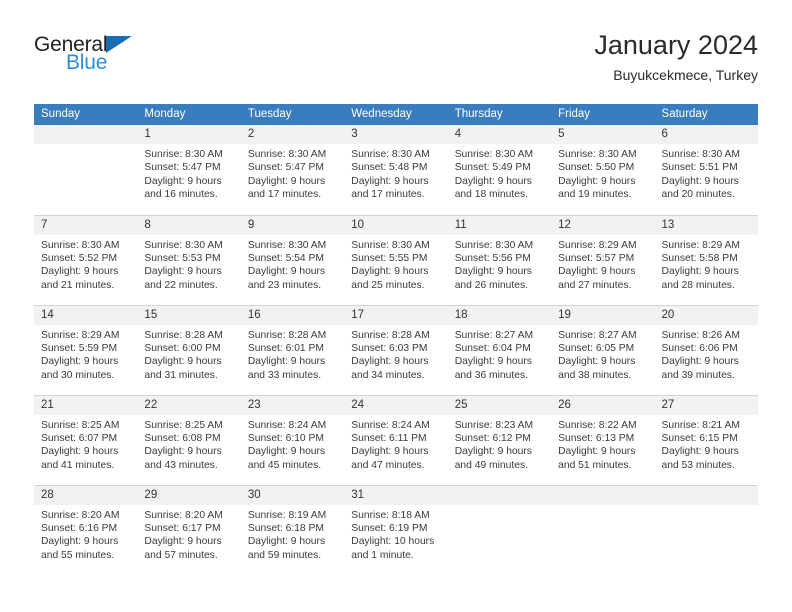 This screenshot has height=612, width=792. I want to click on sunrise-text: Sunrise: 8:28 AM, so click(287, 335).